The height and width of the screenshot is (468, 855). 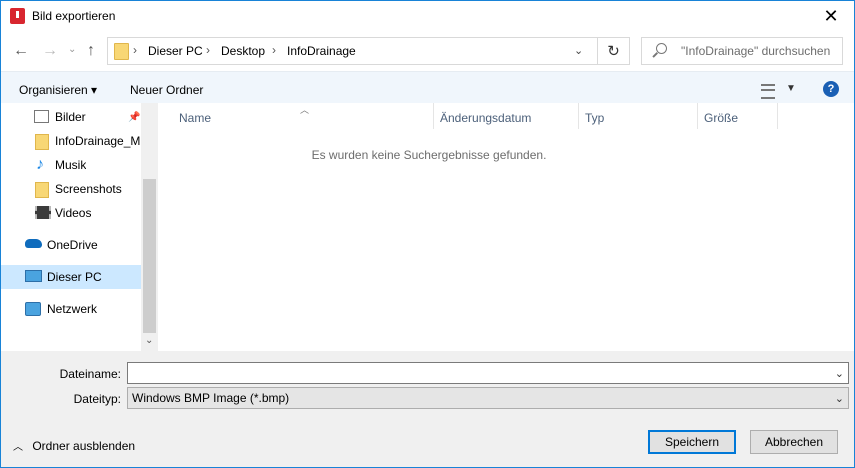 I want to click on sidebar-item-screenshots: Screenshots, so click(x=71, y=189).